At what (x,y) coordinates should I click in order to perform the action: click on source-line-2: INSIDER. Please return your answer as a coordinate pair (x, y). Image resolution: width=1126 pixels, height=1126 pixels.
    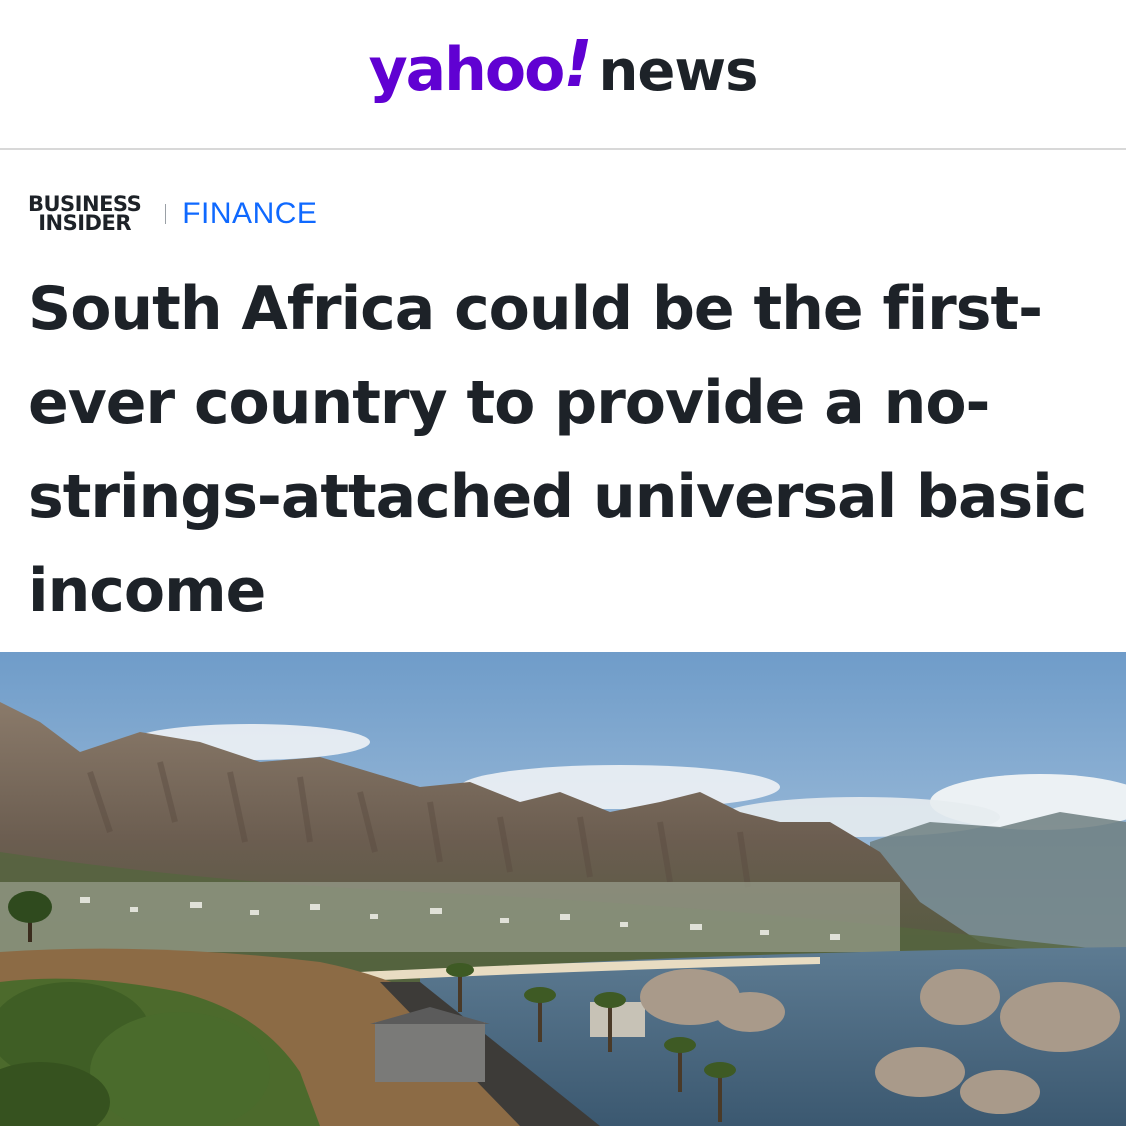
    Looking at the image, I should click on (84, 223).